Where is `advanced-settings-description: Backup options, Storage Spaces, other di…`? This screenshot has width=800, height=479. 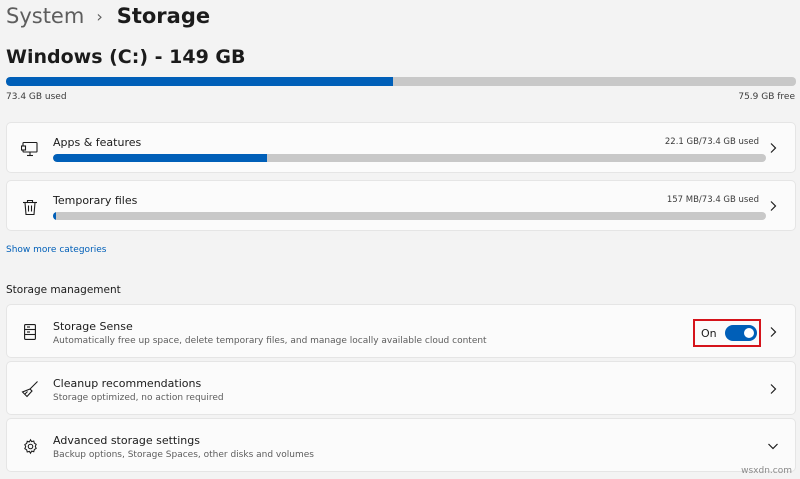
advanced-settings-description: Backup options, Storage Spaces, other di… is located at coordinates (183, 455).